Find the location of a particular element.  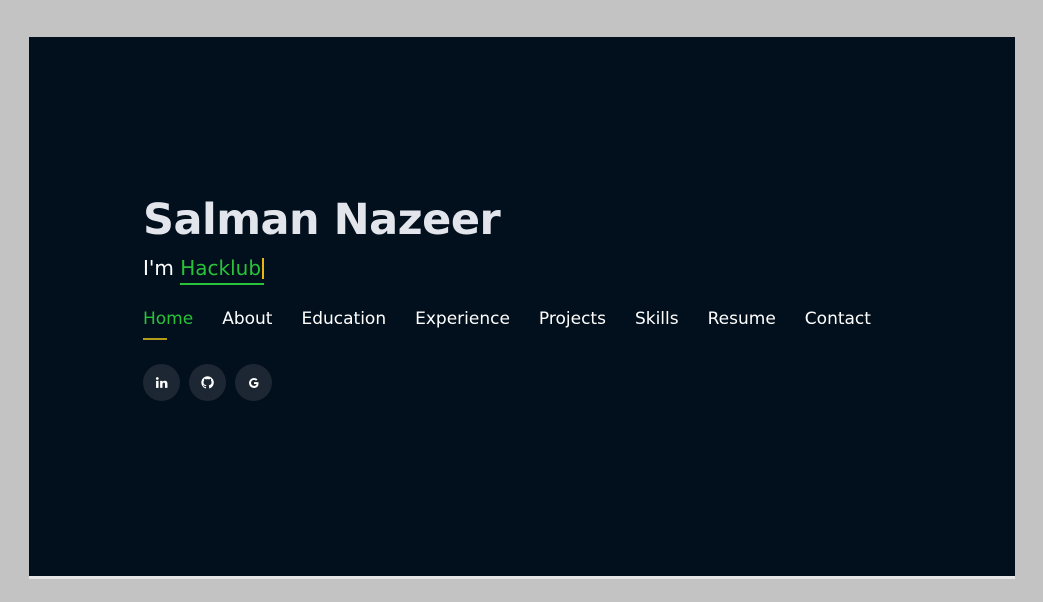

nav-item-home: Home is located at coordinates (168, 323).